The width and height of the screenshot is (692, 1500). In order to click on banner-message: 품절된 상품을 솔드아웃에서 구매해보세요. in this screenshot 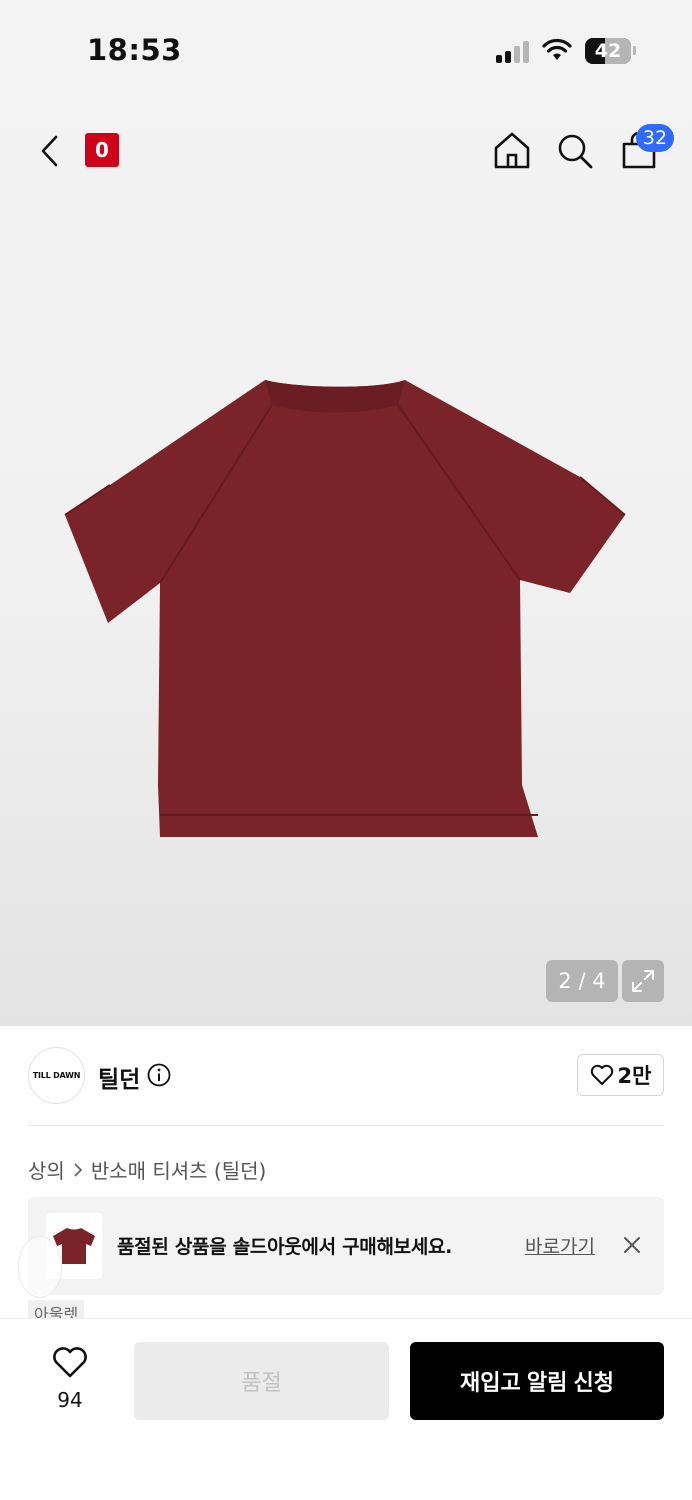, I will do `click(285, 1247)`.